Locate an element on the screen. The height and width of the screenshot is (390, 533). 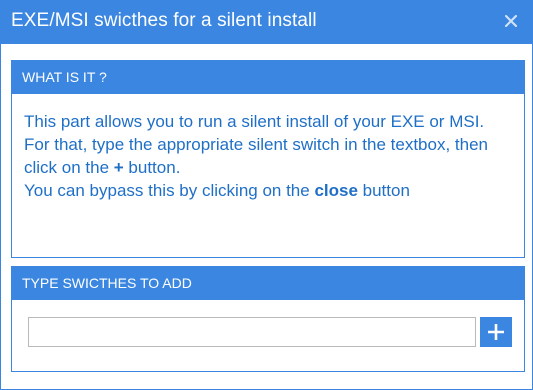
switch-input is located at coordinates (252, 332).